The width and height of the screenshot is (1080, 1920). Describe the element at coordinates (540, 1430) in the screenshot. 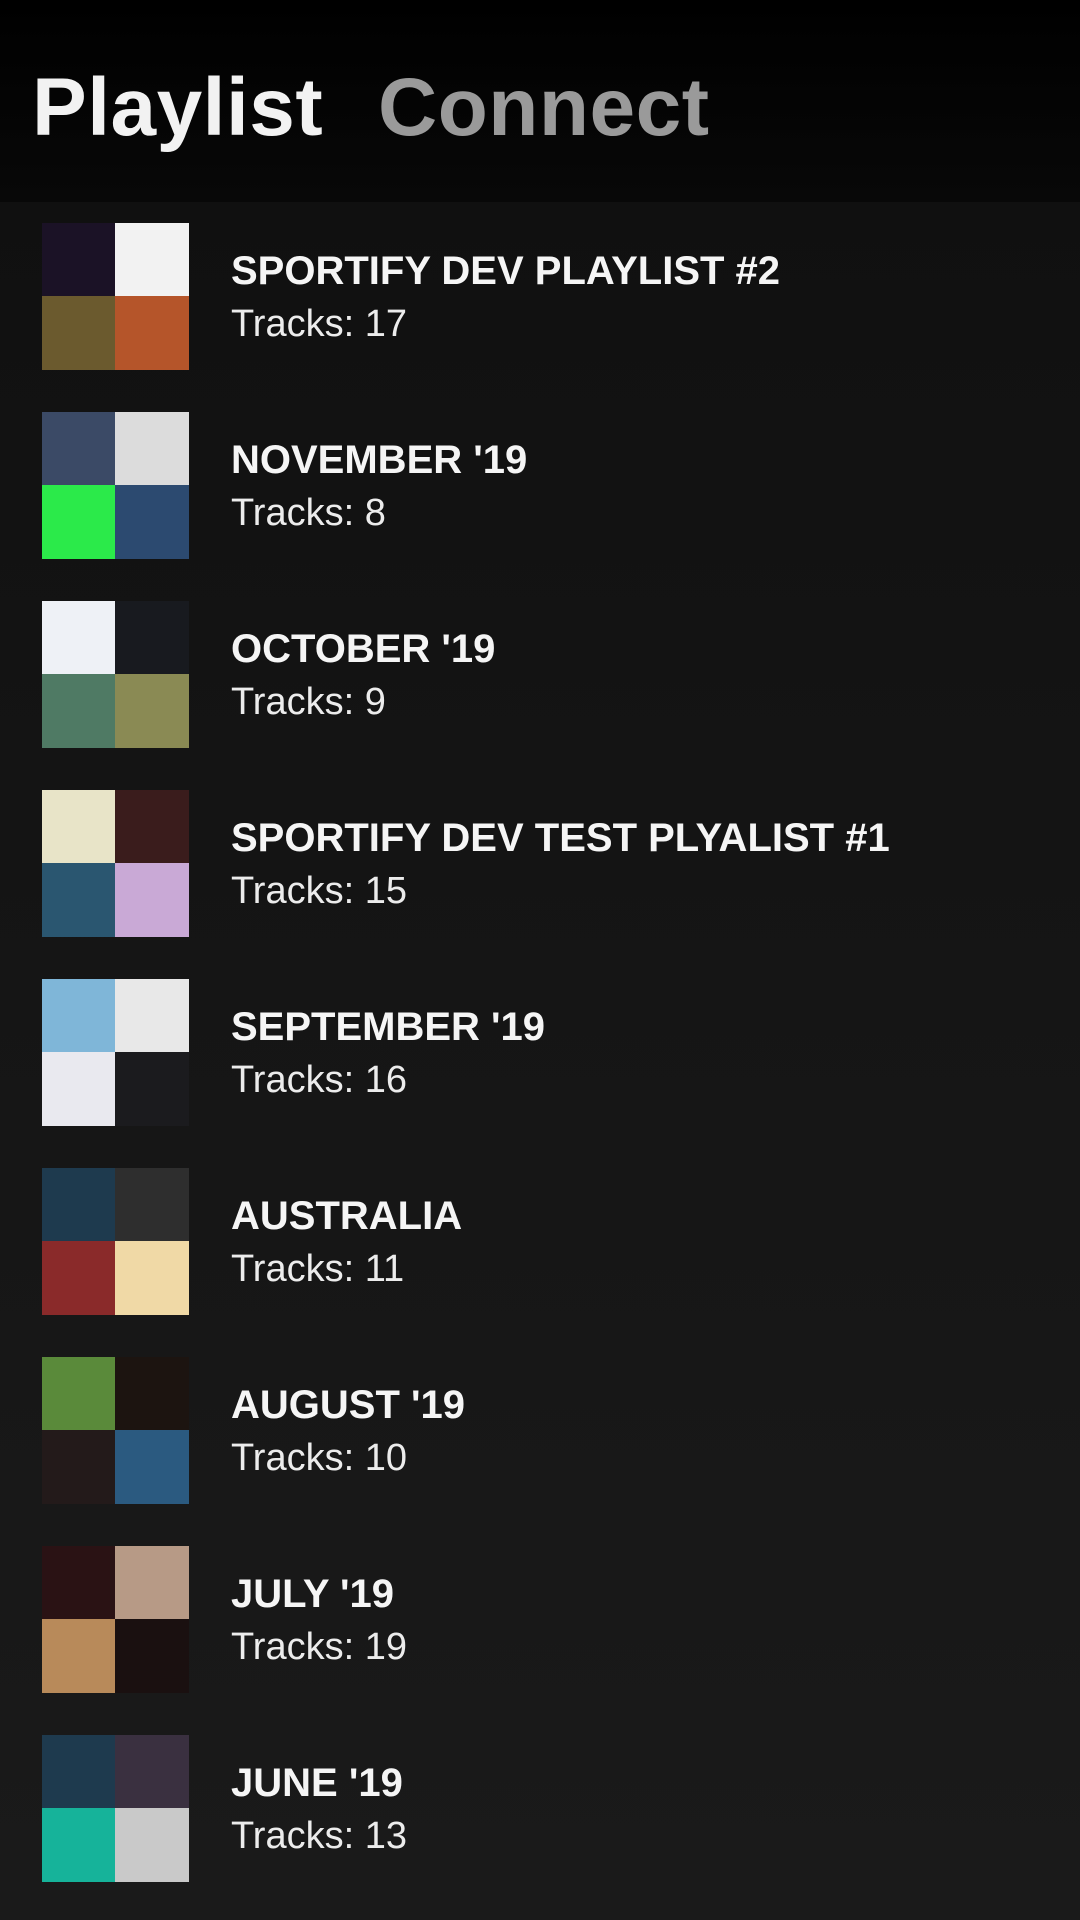

I see `playlist-row: AUGUST '19 Tracks: 10` at that location.